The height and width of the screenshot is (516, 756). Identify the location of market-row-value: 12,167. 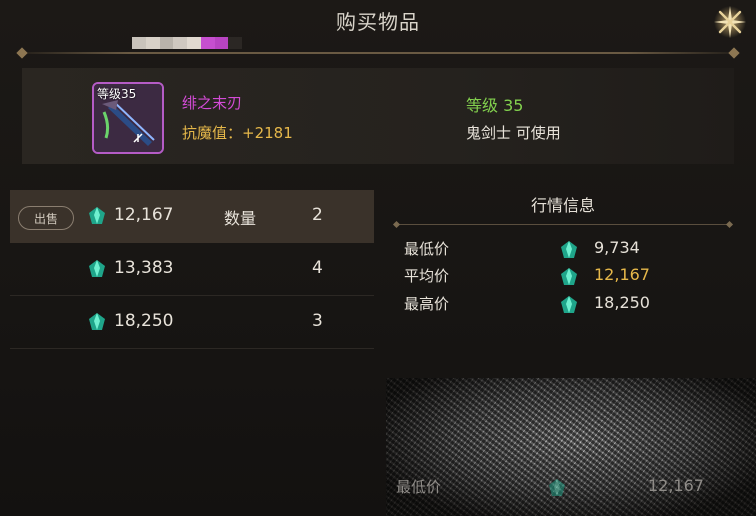
(622, 274).